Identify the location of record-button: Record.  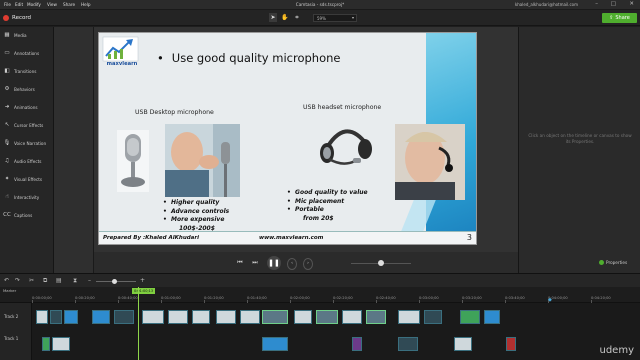
(17, 18).